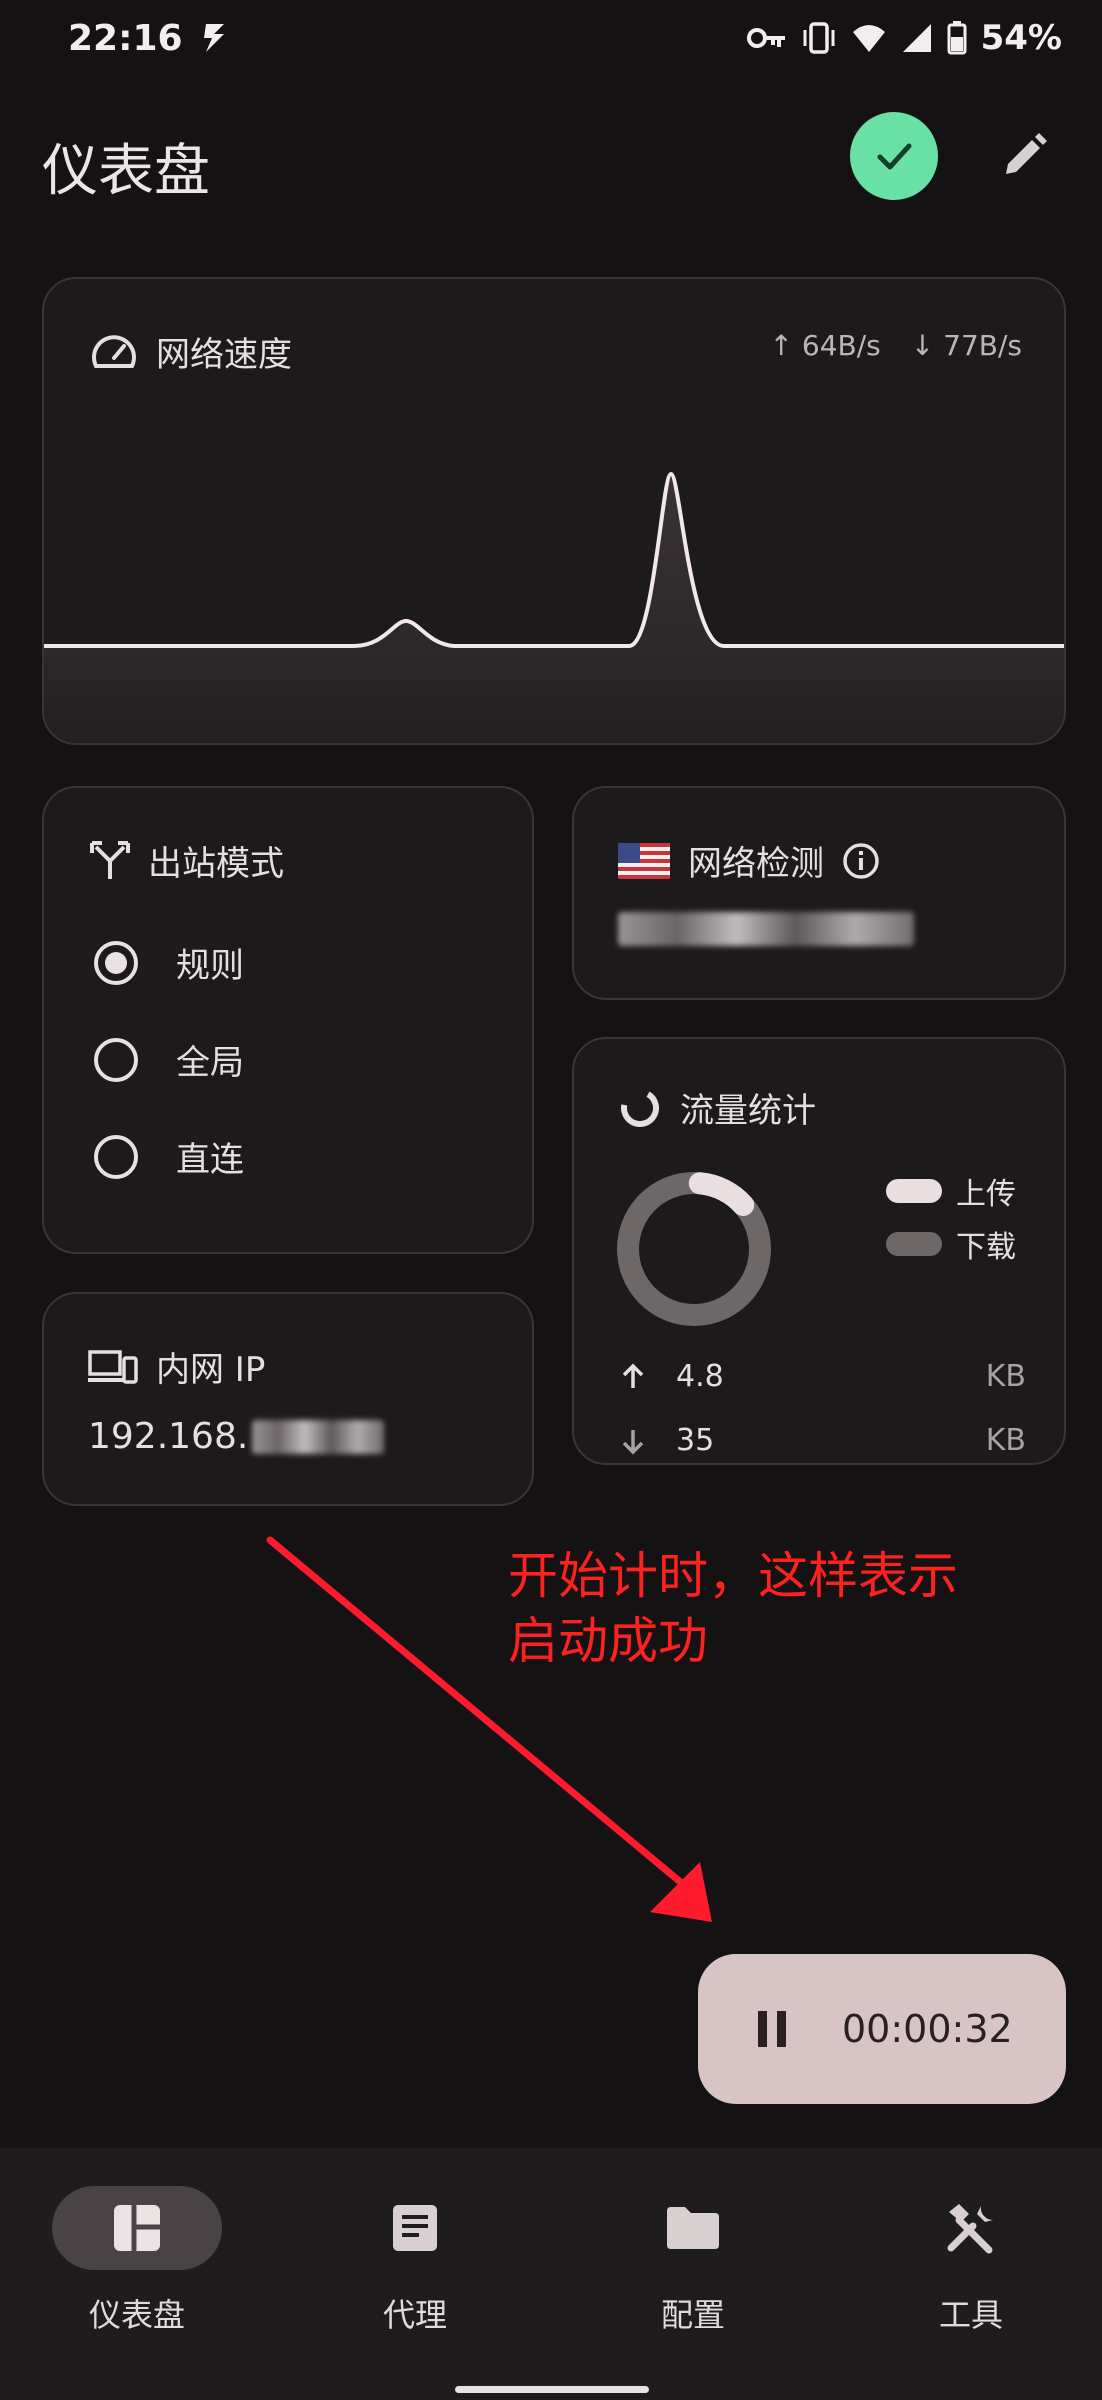 The width and height of the screenshot is (1102, 2400). I want to click on timer-button: 00:00:32, so click(882, 2029).